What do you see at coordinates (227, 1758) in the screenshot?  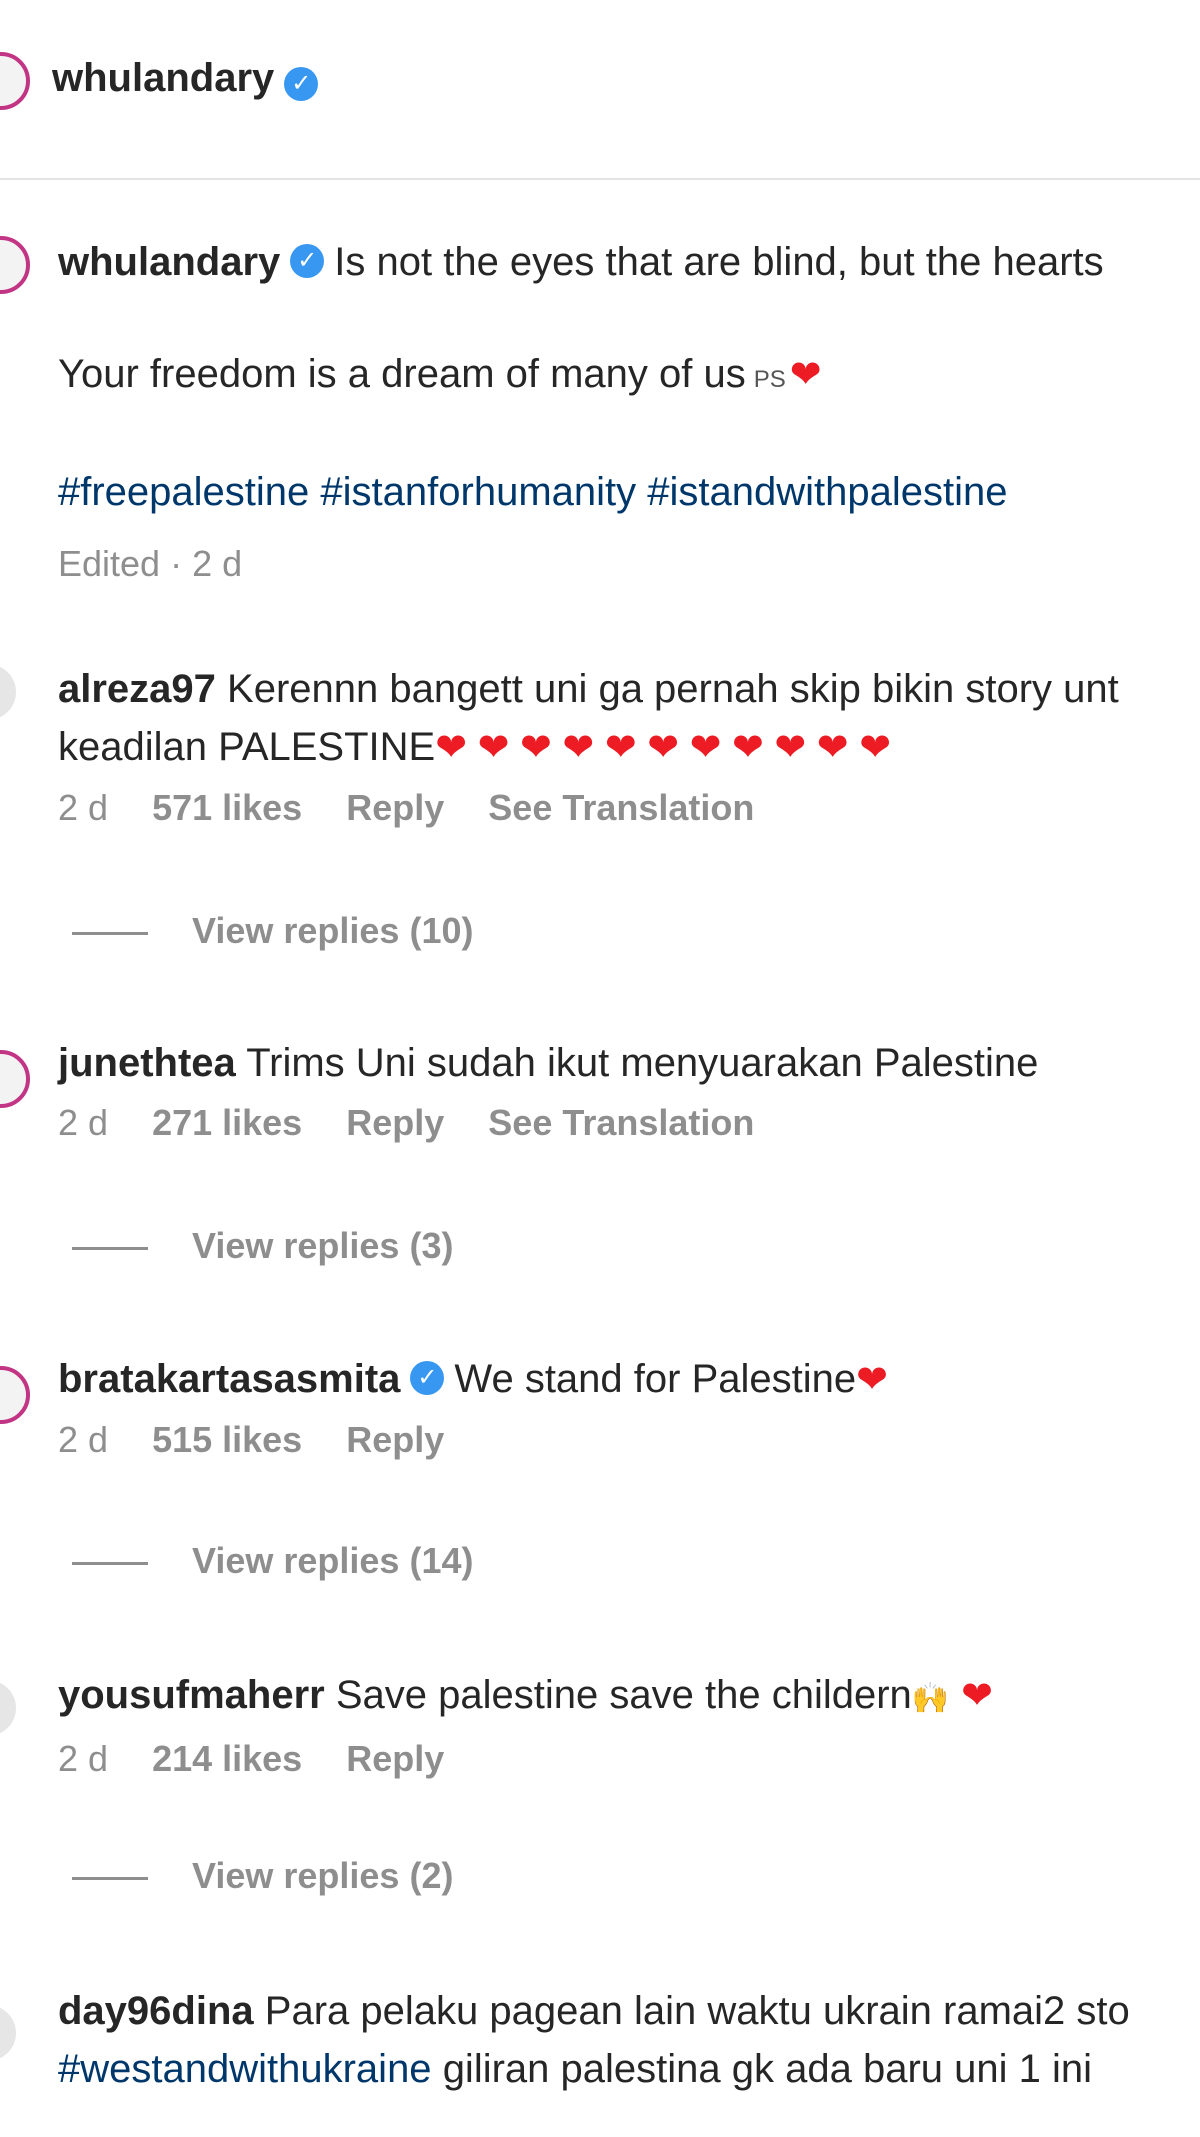 I see `comment-likes: 214 likes` at bounding box center [227, 1758].